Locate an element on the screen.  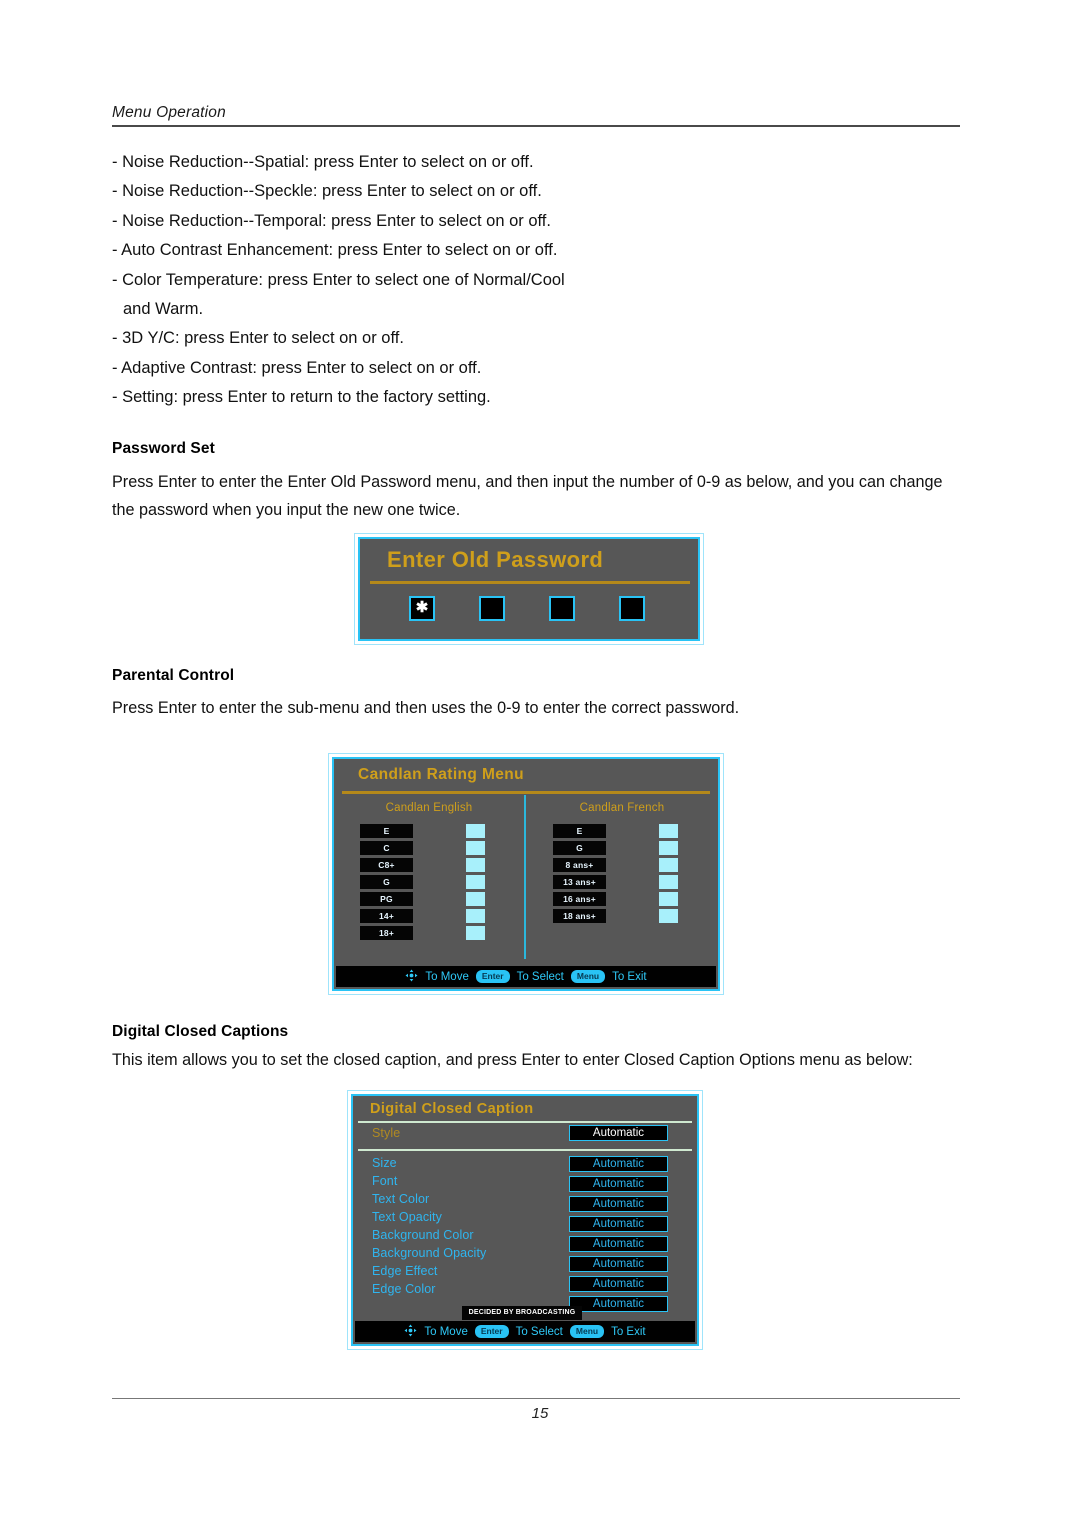
rating-label: 14+ is located at coordinates (386, 916).